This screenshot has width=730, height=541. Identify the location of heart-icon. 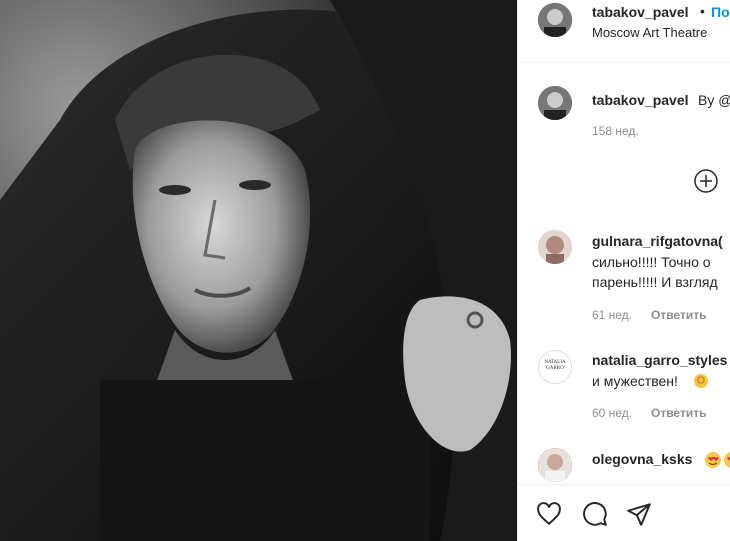
(549, 514).